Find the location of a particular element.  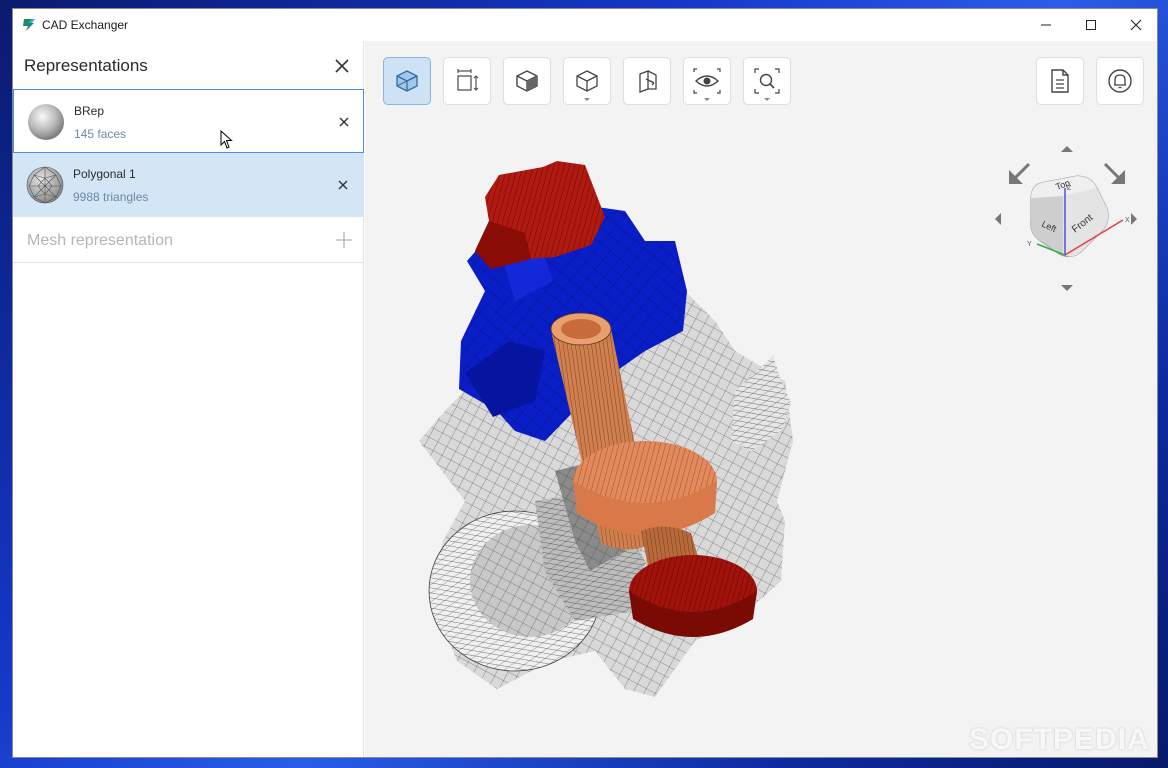

visibility-icon is located at coordinates (707, 81).